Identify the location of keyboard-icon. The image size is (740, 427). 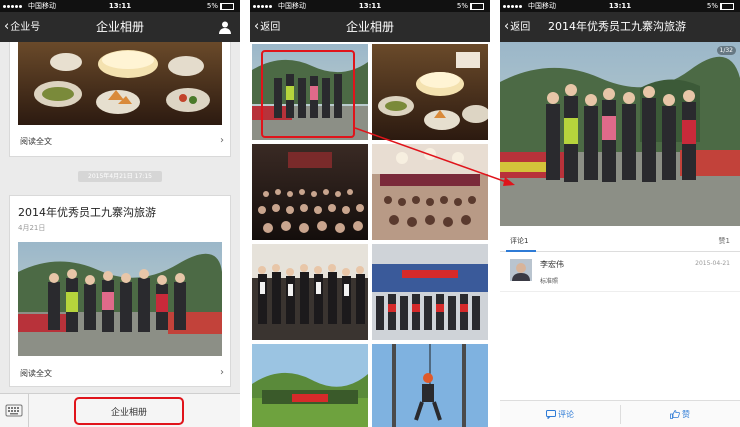
(14, 410).